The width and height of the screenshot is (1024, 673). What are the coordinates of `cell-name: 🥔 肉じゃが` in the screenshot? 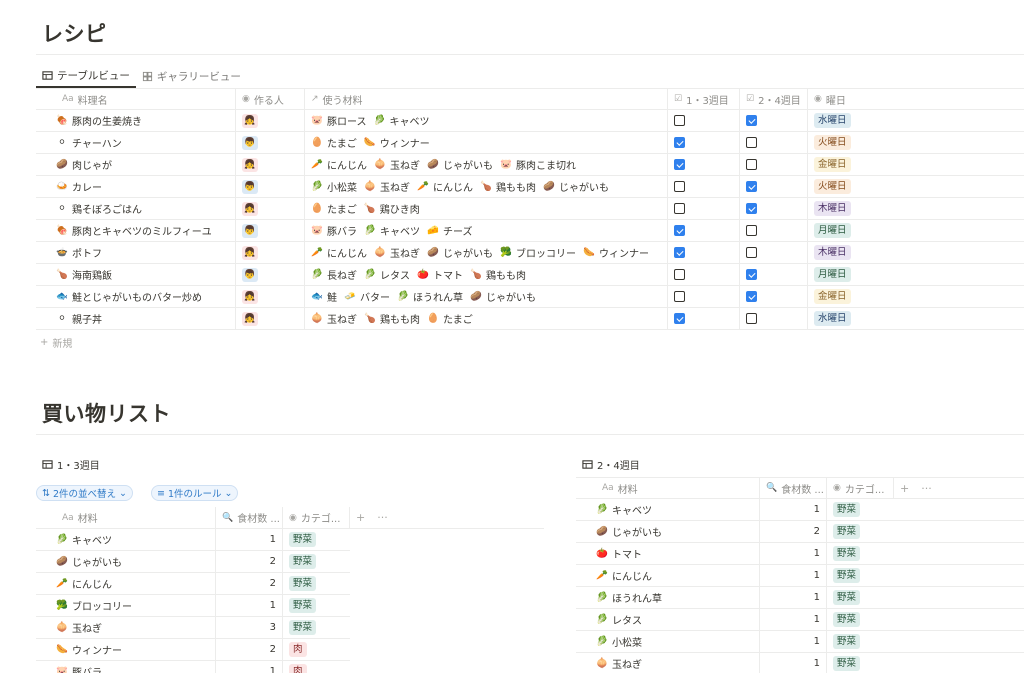 It's located at (136, 164).